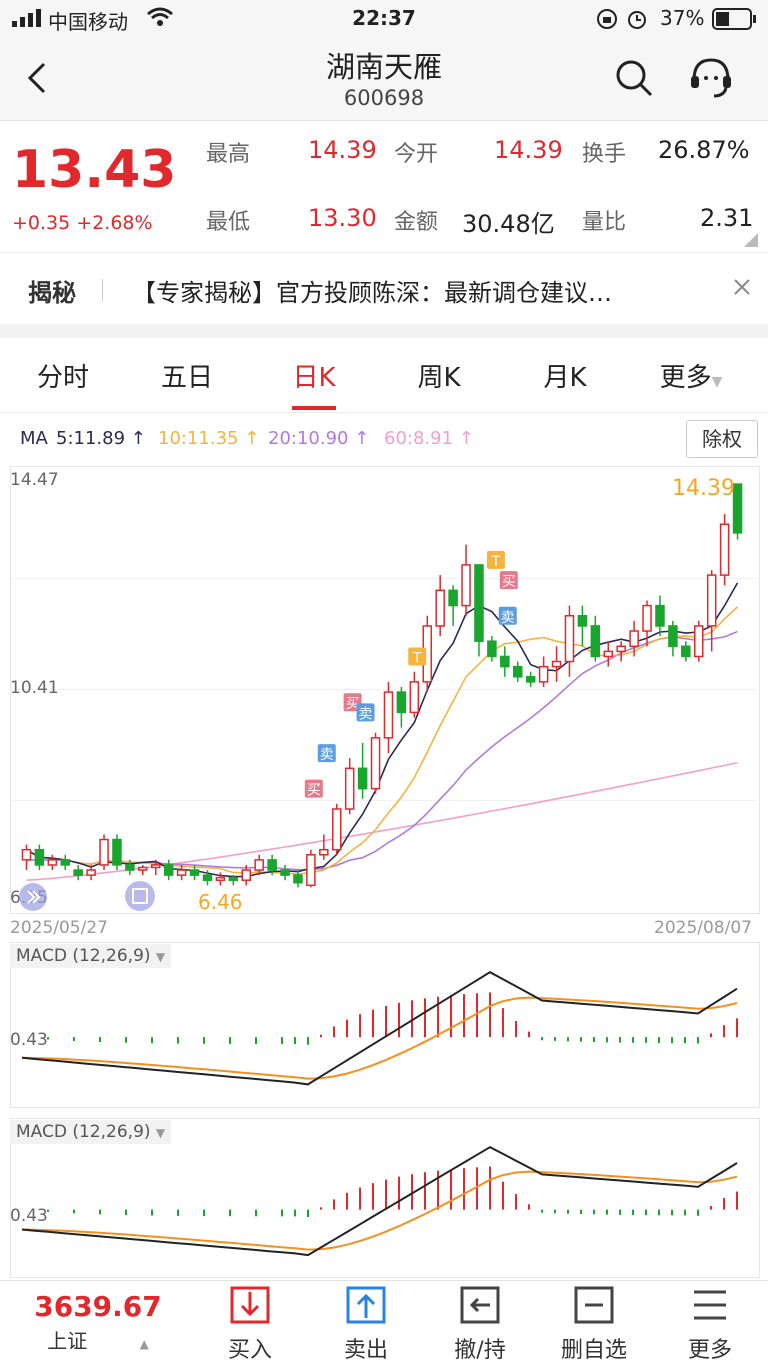  I want to click on scroll-left-icon, so click(33, 899).